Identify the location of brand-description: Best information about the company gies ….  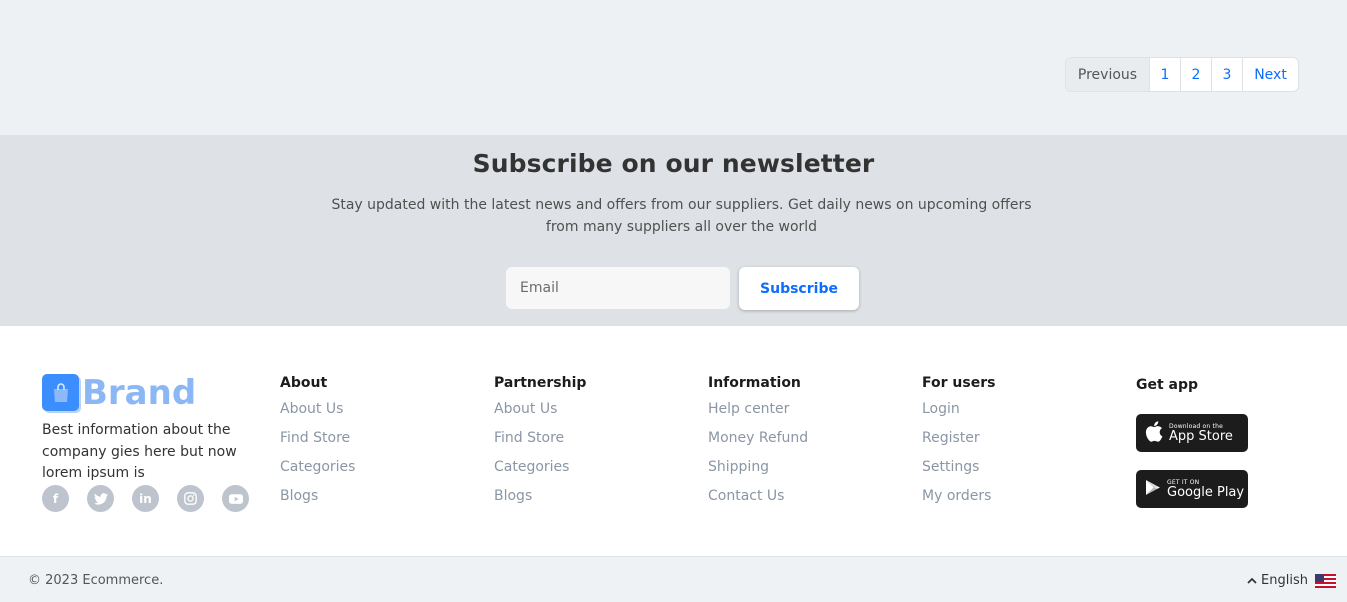
(139, 451).